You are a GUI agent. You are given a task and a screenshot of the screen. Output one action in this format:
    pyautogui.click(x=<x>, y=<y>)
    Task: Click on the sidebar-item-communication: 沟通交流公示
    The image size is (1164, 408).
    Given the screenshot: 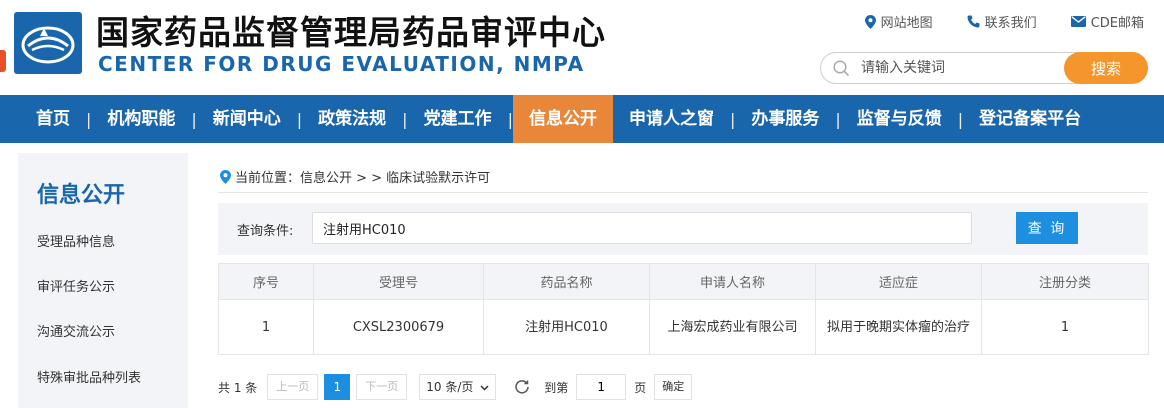 What is the action you would take?
    pyautogui.click(x=76, y=330)
    